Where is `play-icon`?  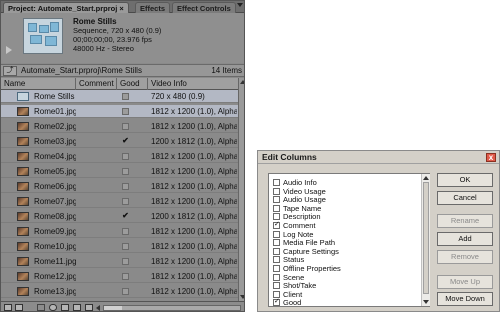 play-icon is located at coordinates (9, 50).